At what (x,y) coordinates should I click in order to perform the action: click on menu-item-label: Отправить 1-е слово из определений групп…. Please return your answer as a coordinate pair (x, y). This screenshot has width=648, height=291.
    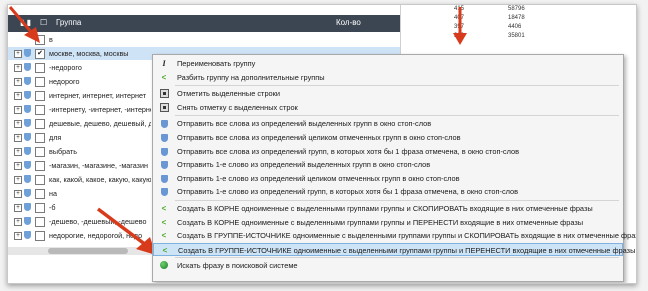
    Looking at the image, I should click on (348, 192).